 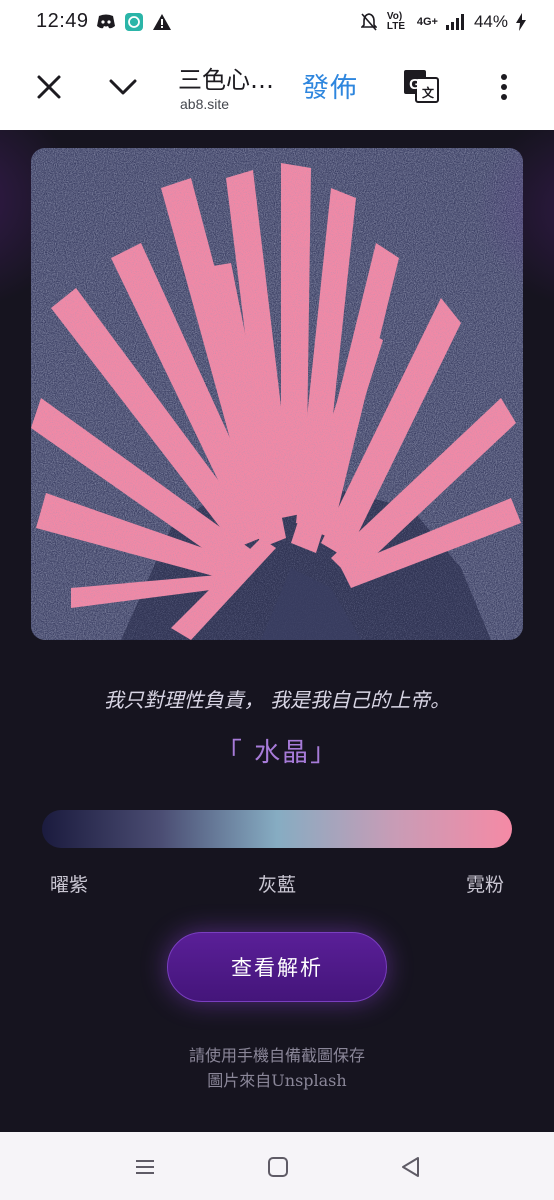 I want to click on status-system-icons: Vo) LTE 4G+ 44%, so click(x=442, y=22).